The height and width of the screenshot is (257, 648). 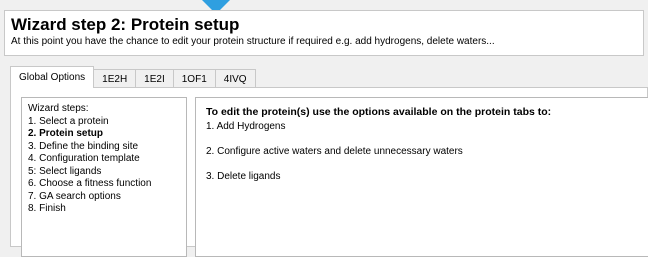 I want to click on wizard-step-2-current: 2. Protein setup, so click(x=66, y=133).